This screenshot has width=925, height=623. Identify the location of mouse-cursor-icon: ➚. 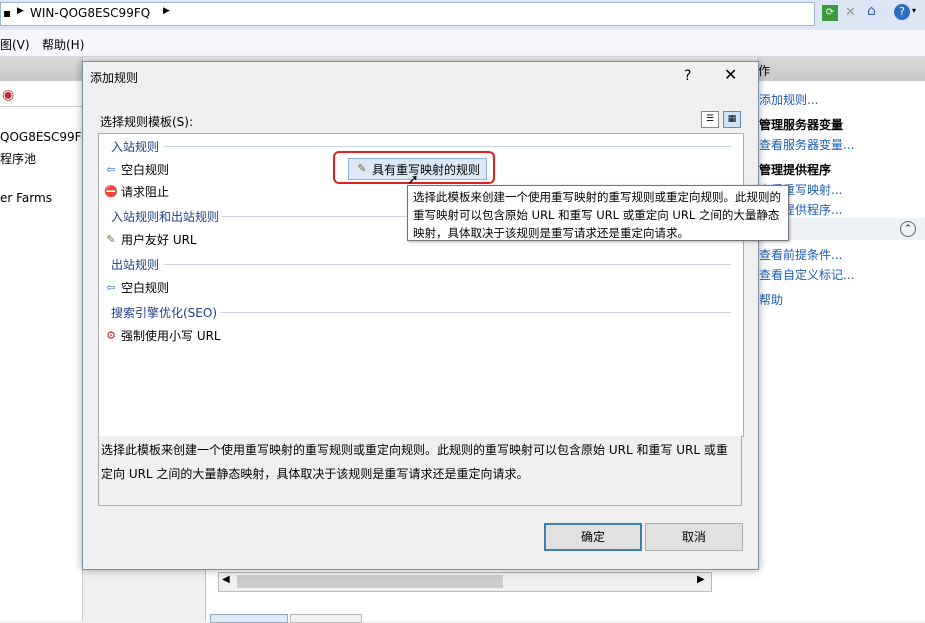
(413, 180).